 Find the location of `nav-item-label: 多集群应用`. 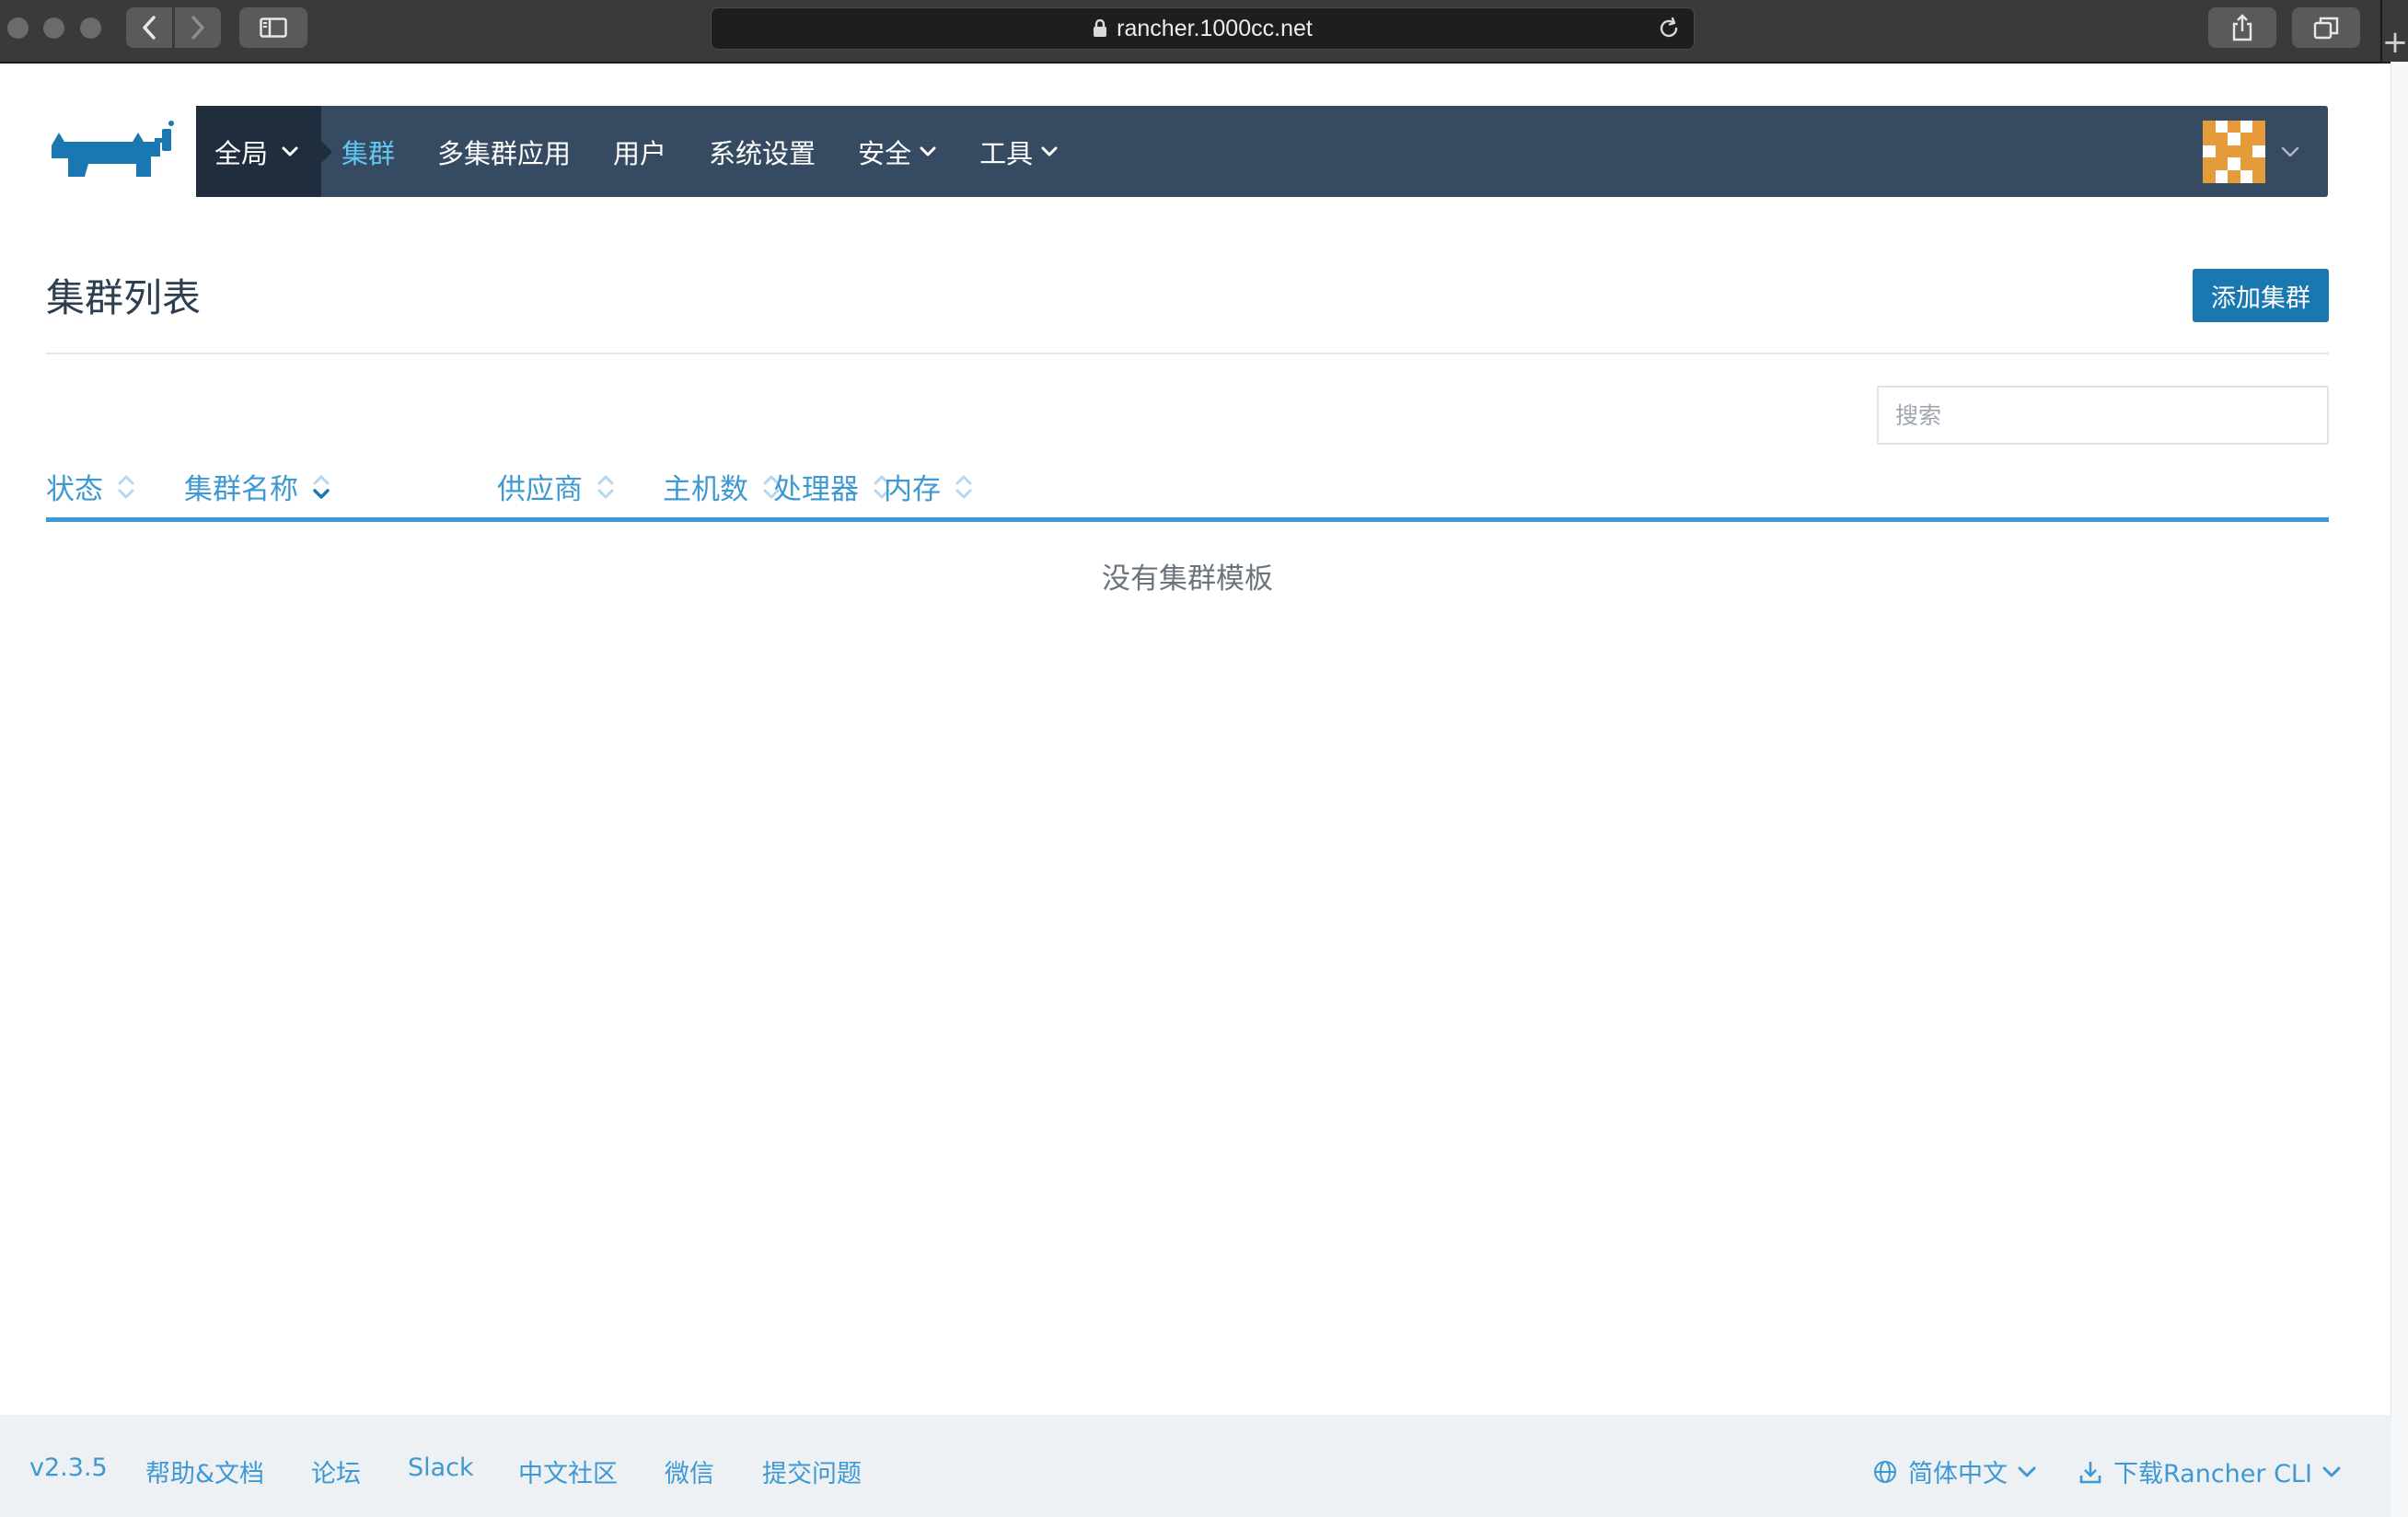

nav-item-label: 多集群应用 is located at coordinates (504, 153).